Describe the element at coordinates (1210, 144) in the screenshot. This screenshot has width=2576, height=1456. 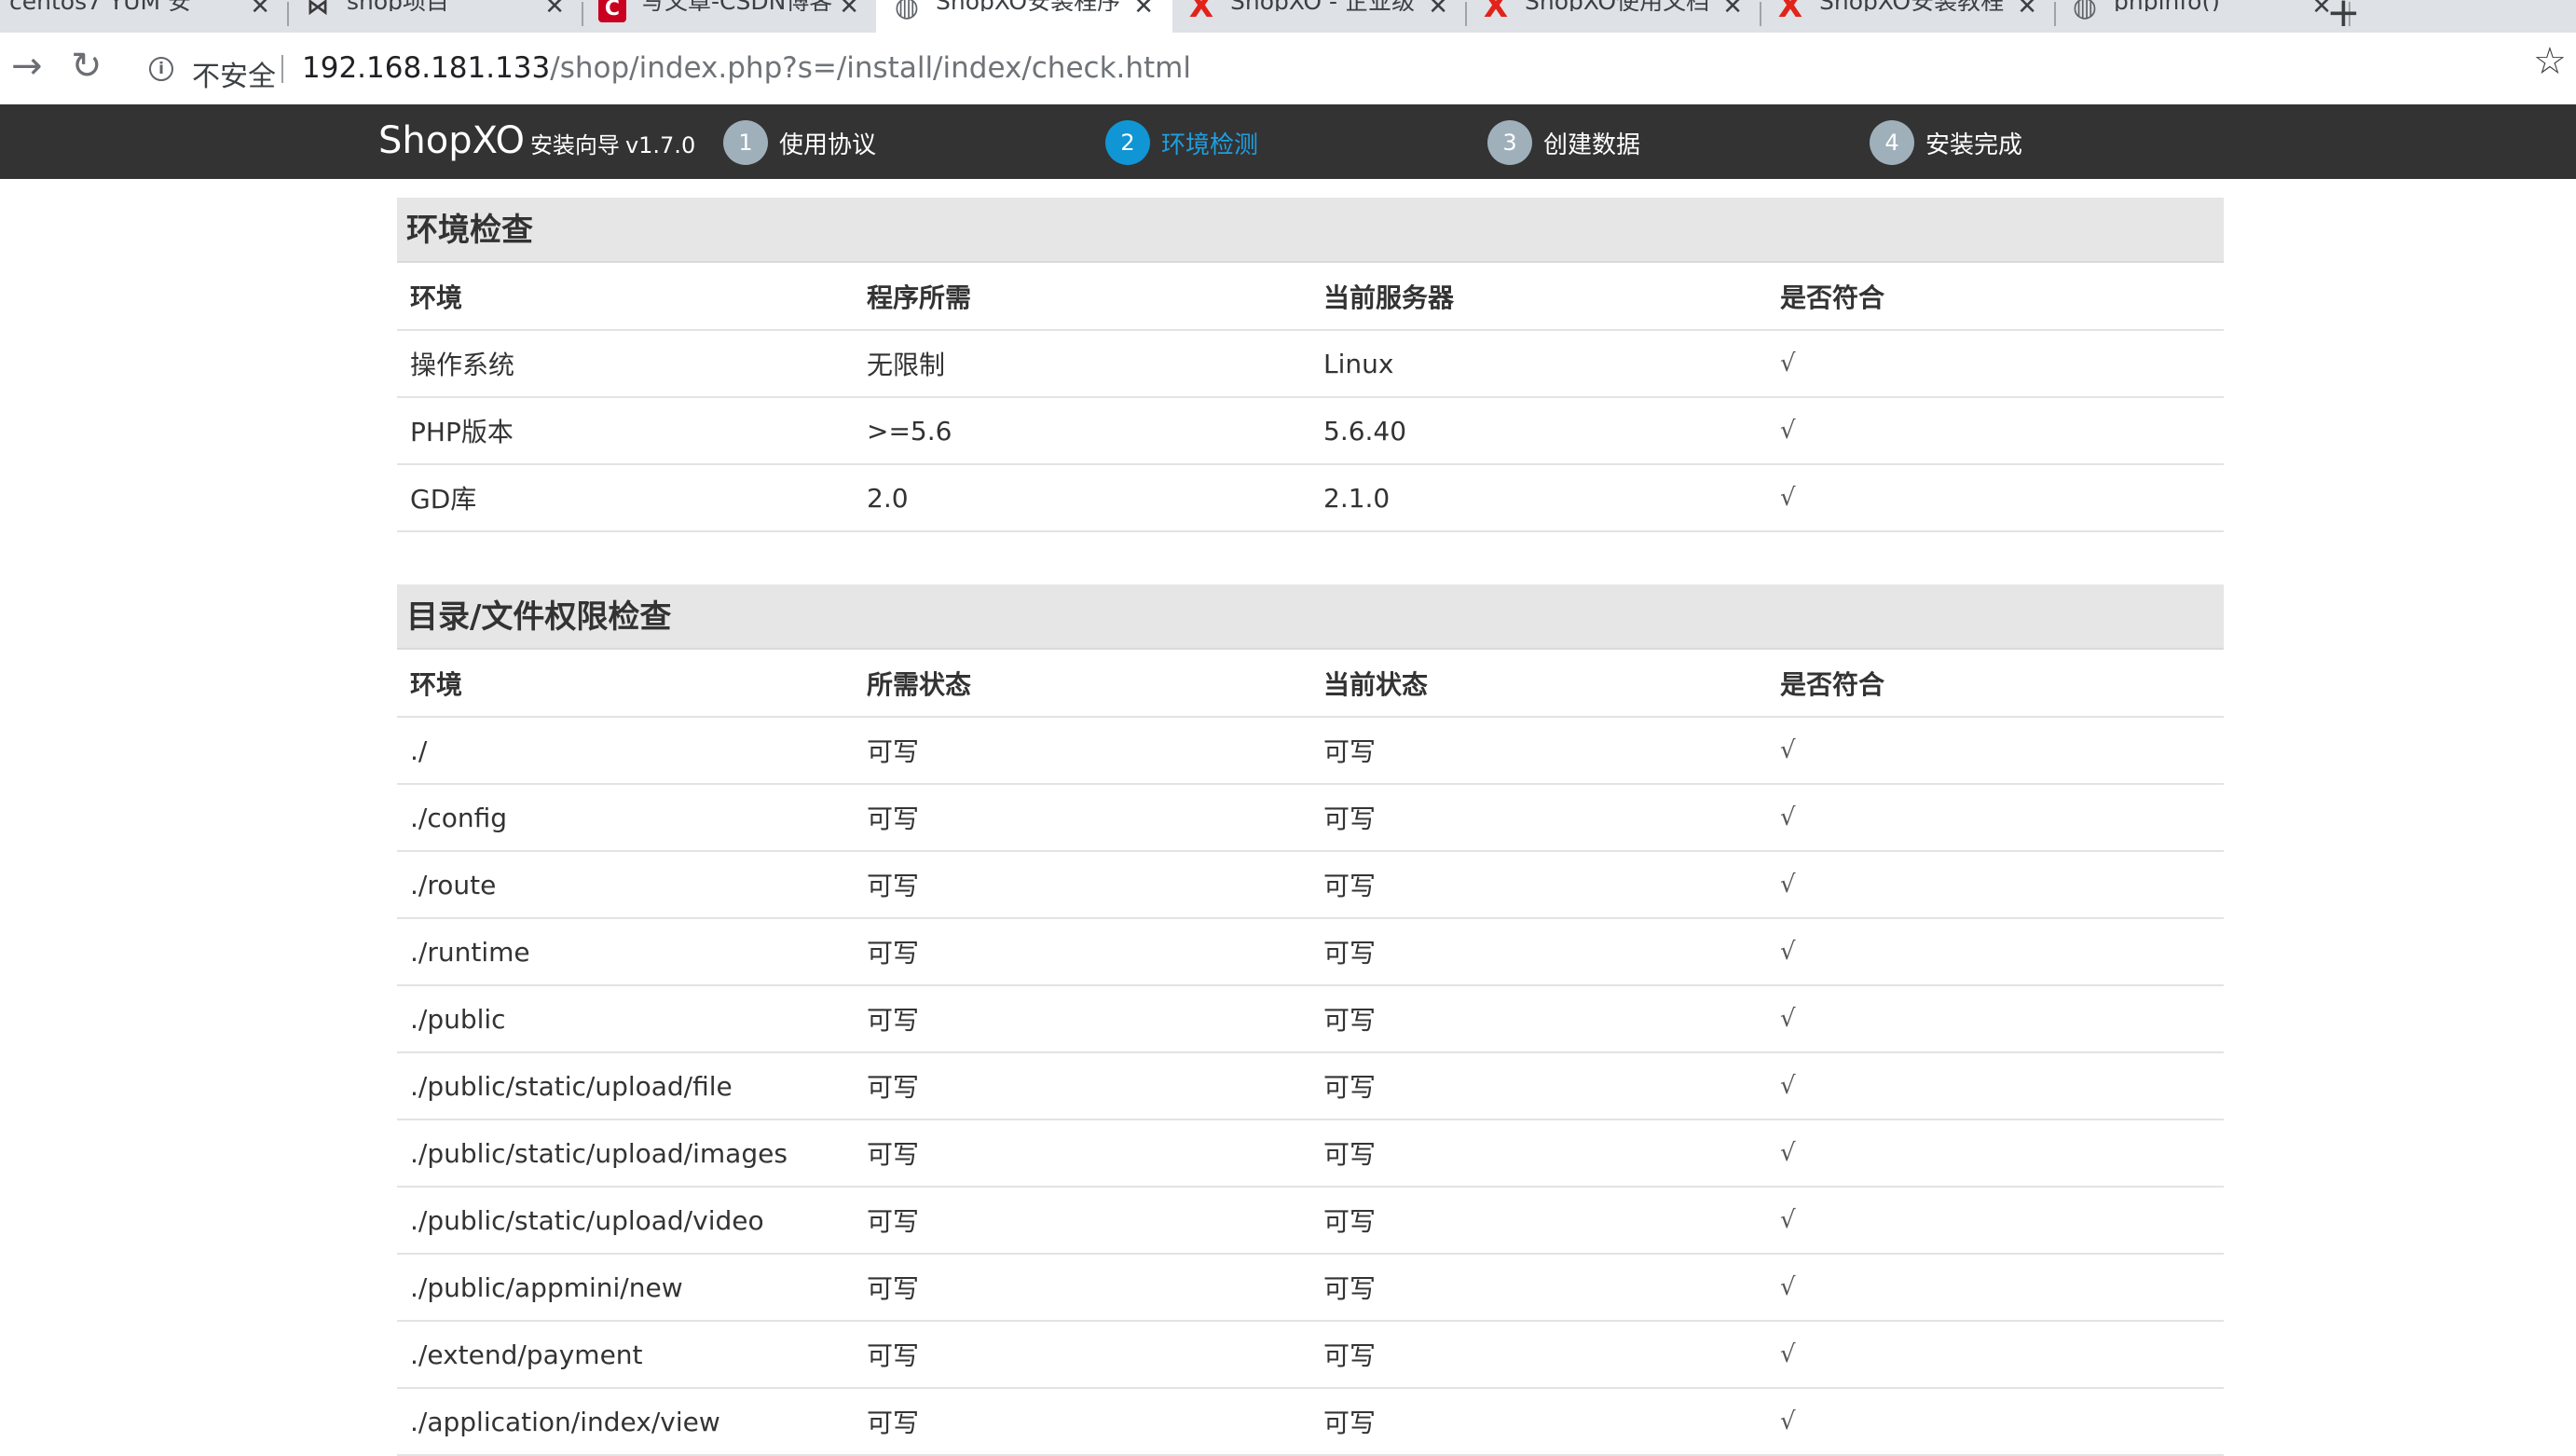
I see `step-label: 环境检测` at that location.